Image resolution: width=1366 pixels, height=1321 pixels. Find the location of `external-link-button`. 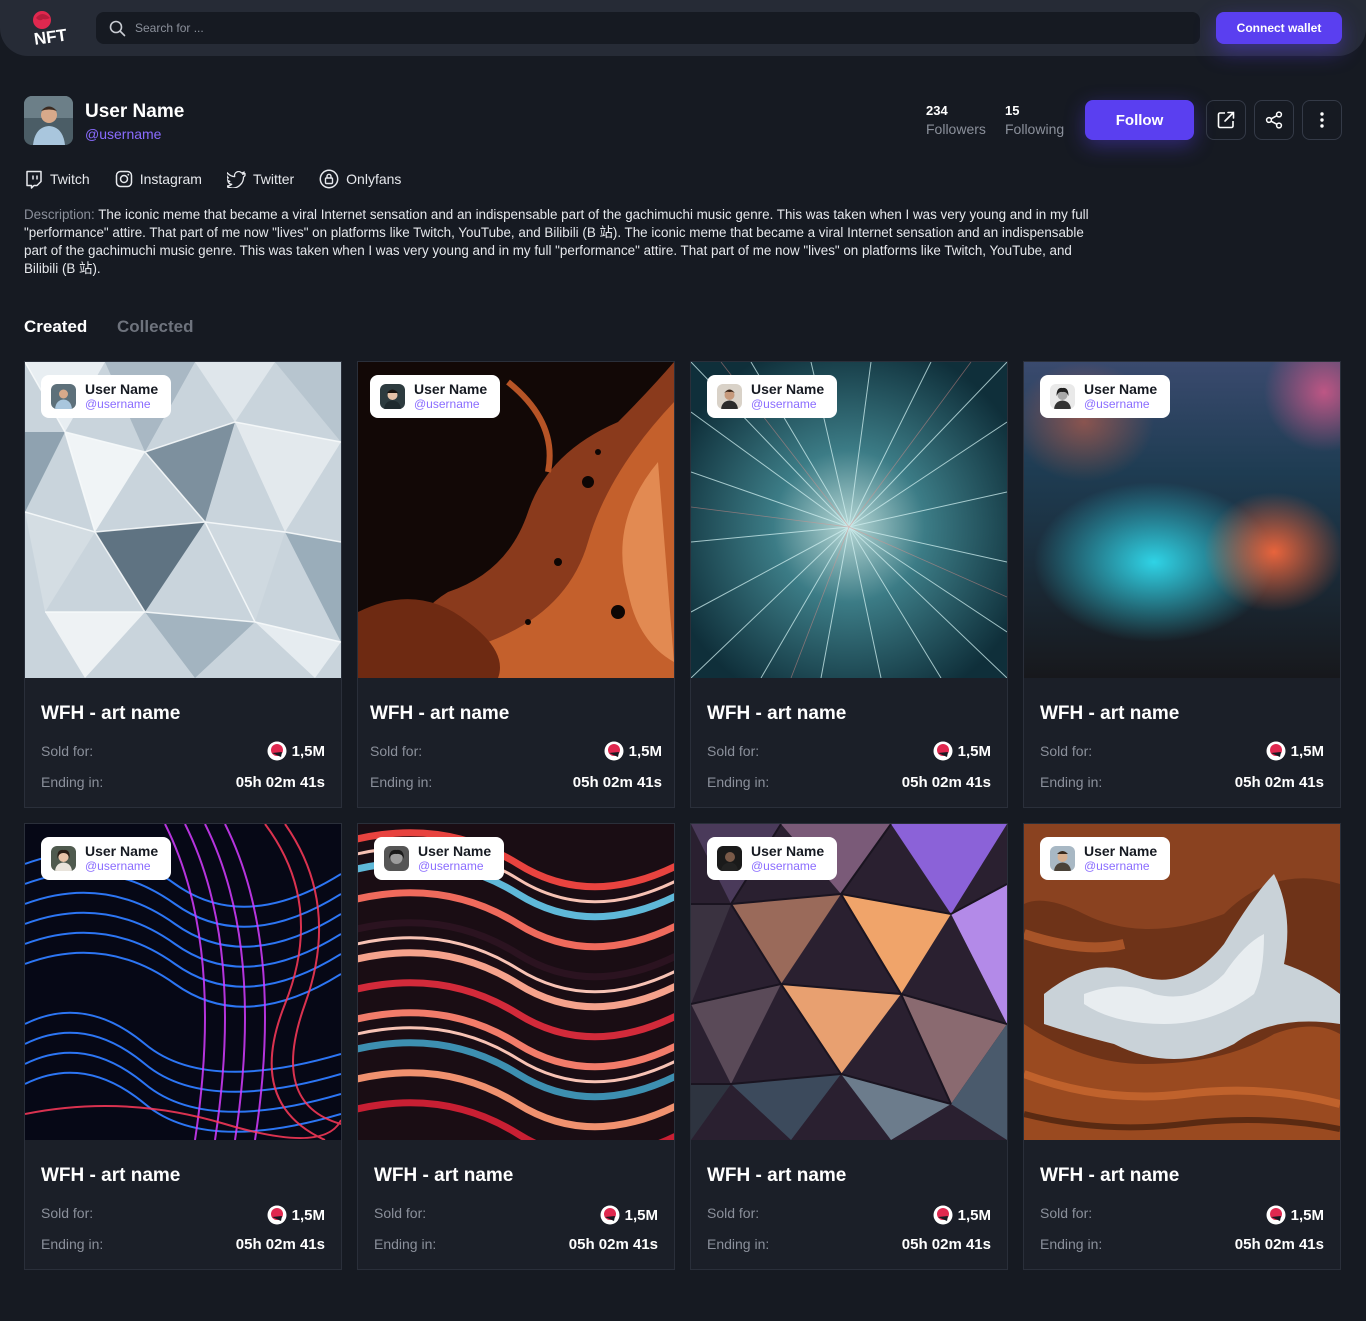

external-link-button is located at coordinates (1226, 120).